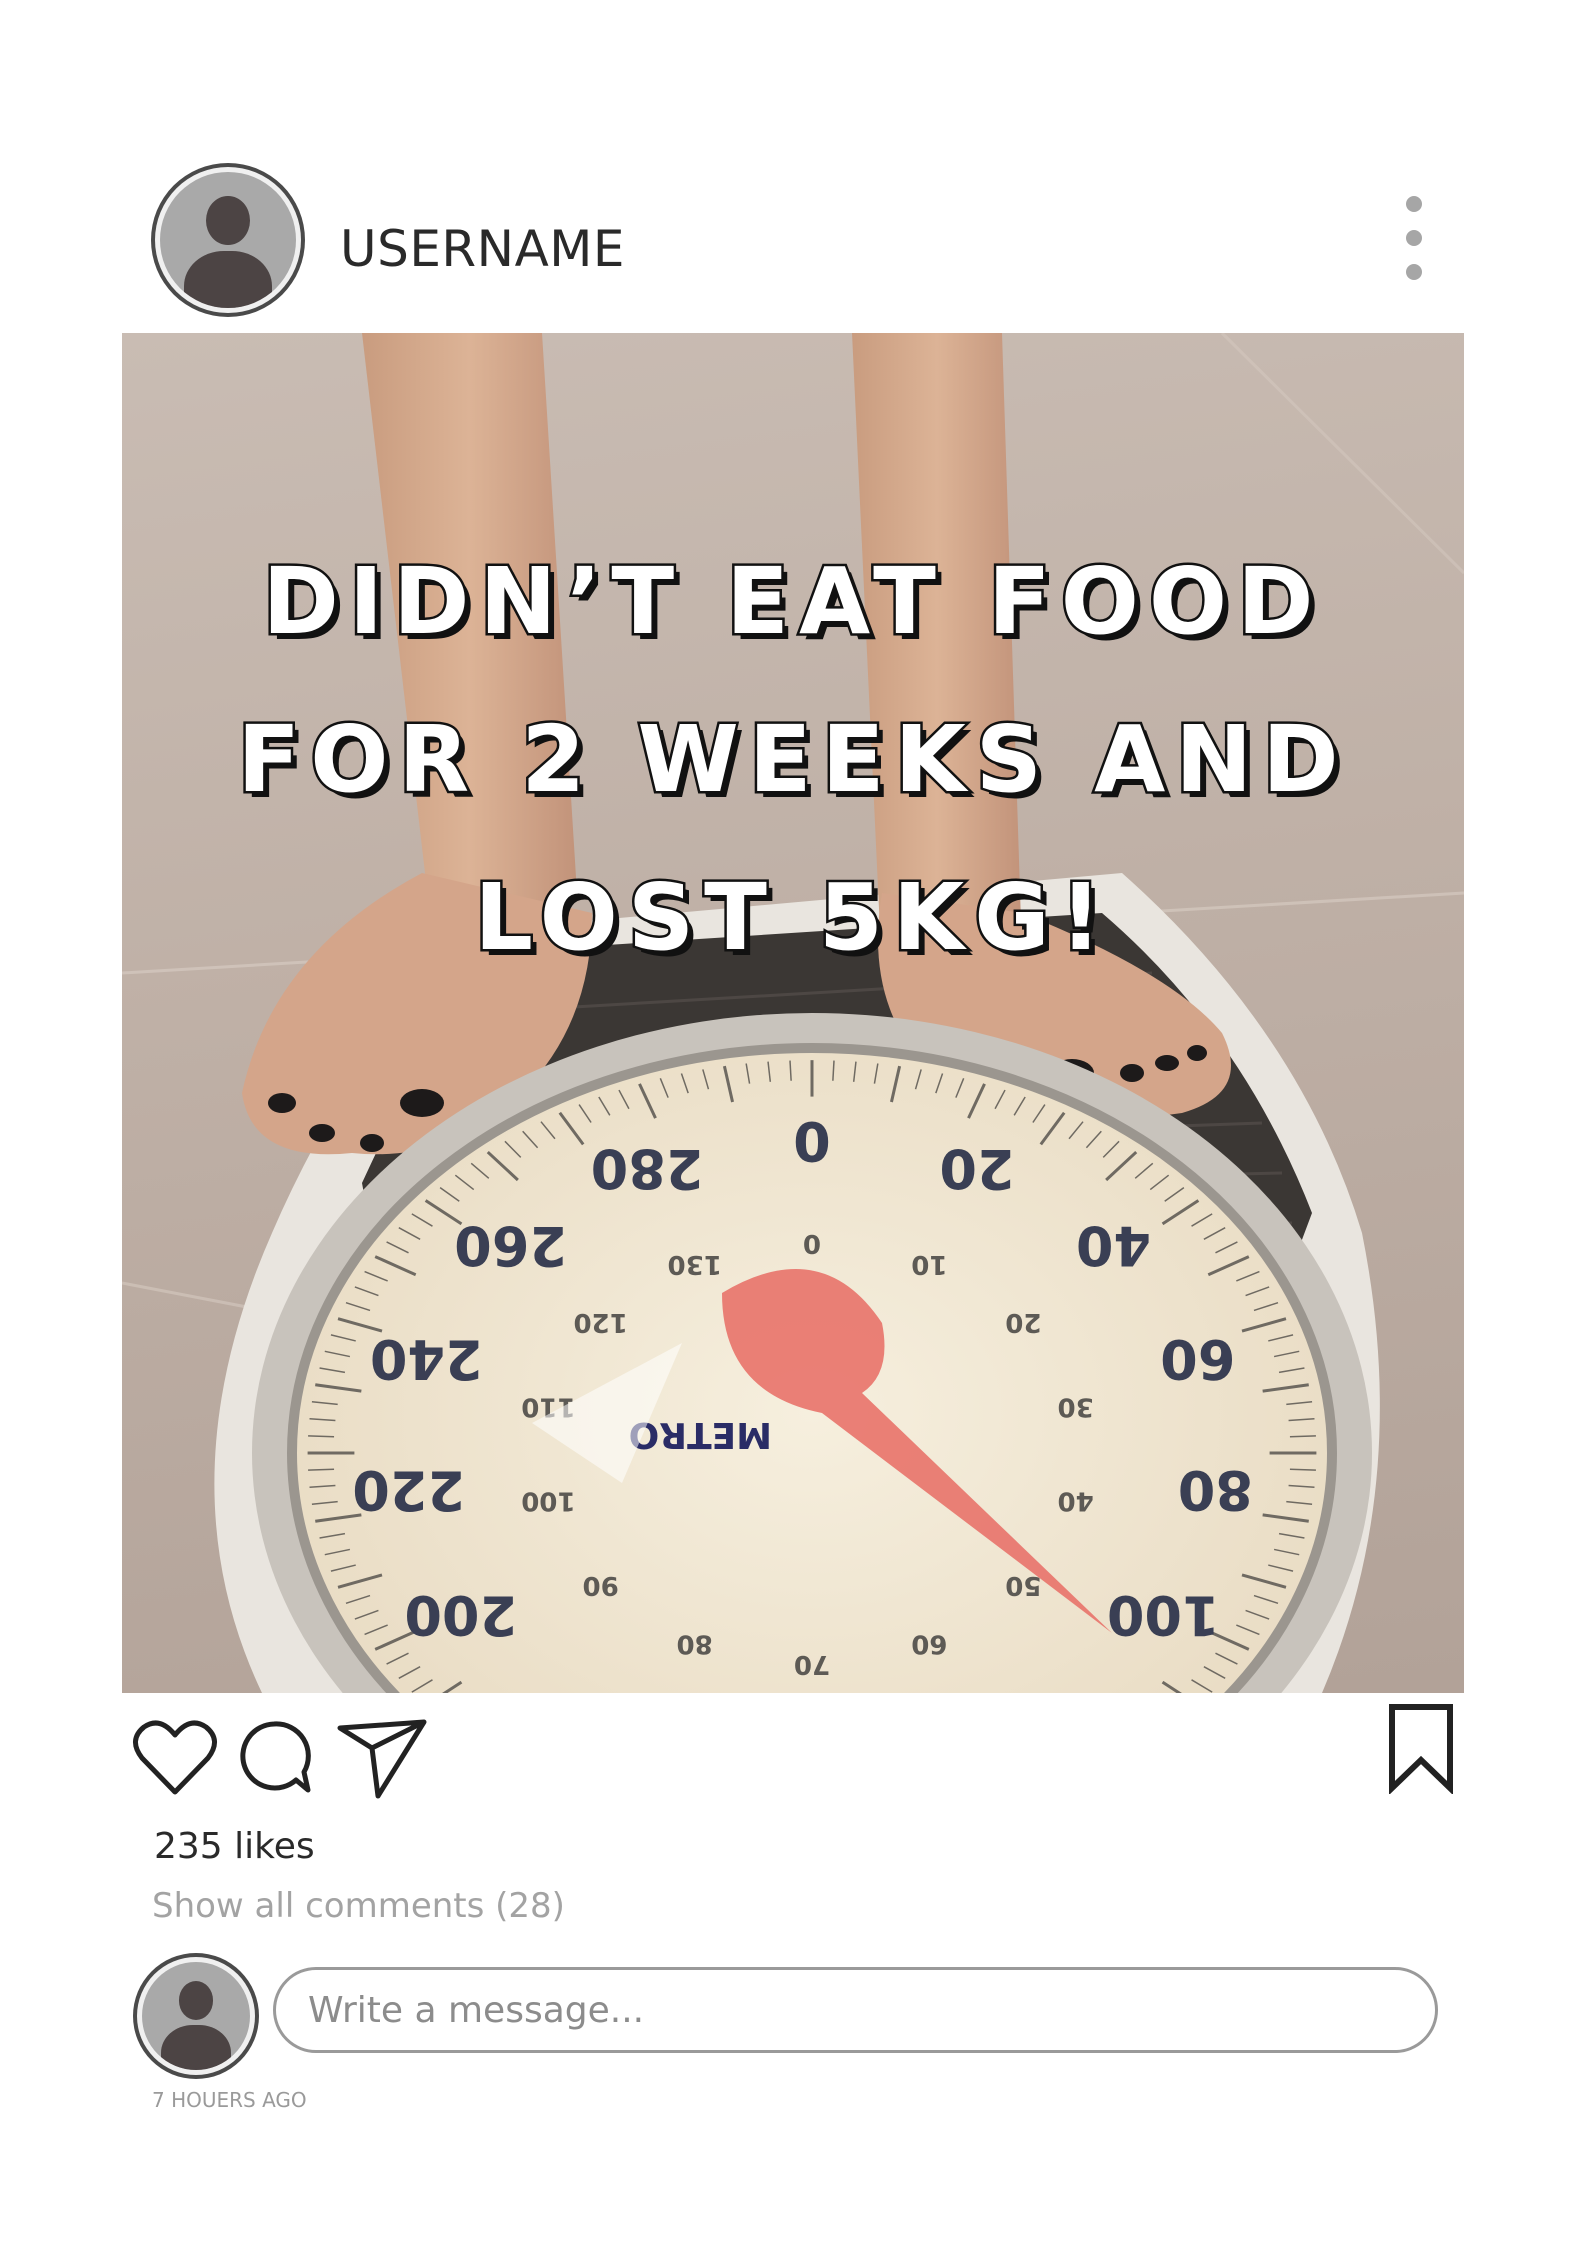 This screenshot has height=2245, width=1587. I want to click on dial-label: 10, so click(929, 1264).